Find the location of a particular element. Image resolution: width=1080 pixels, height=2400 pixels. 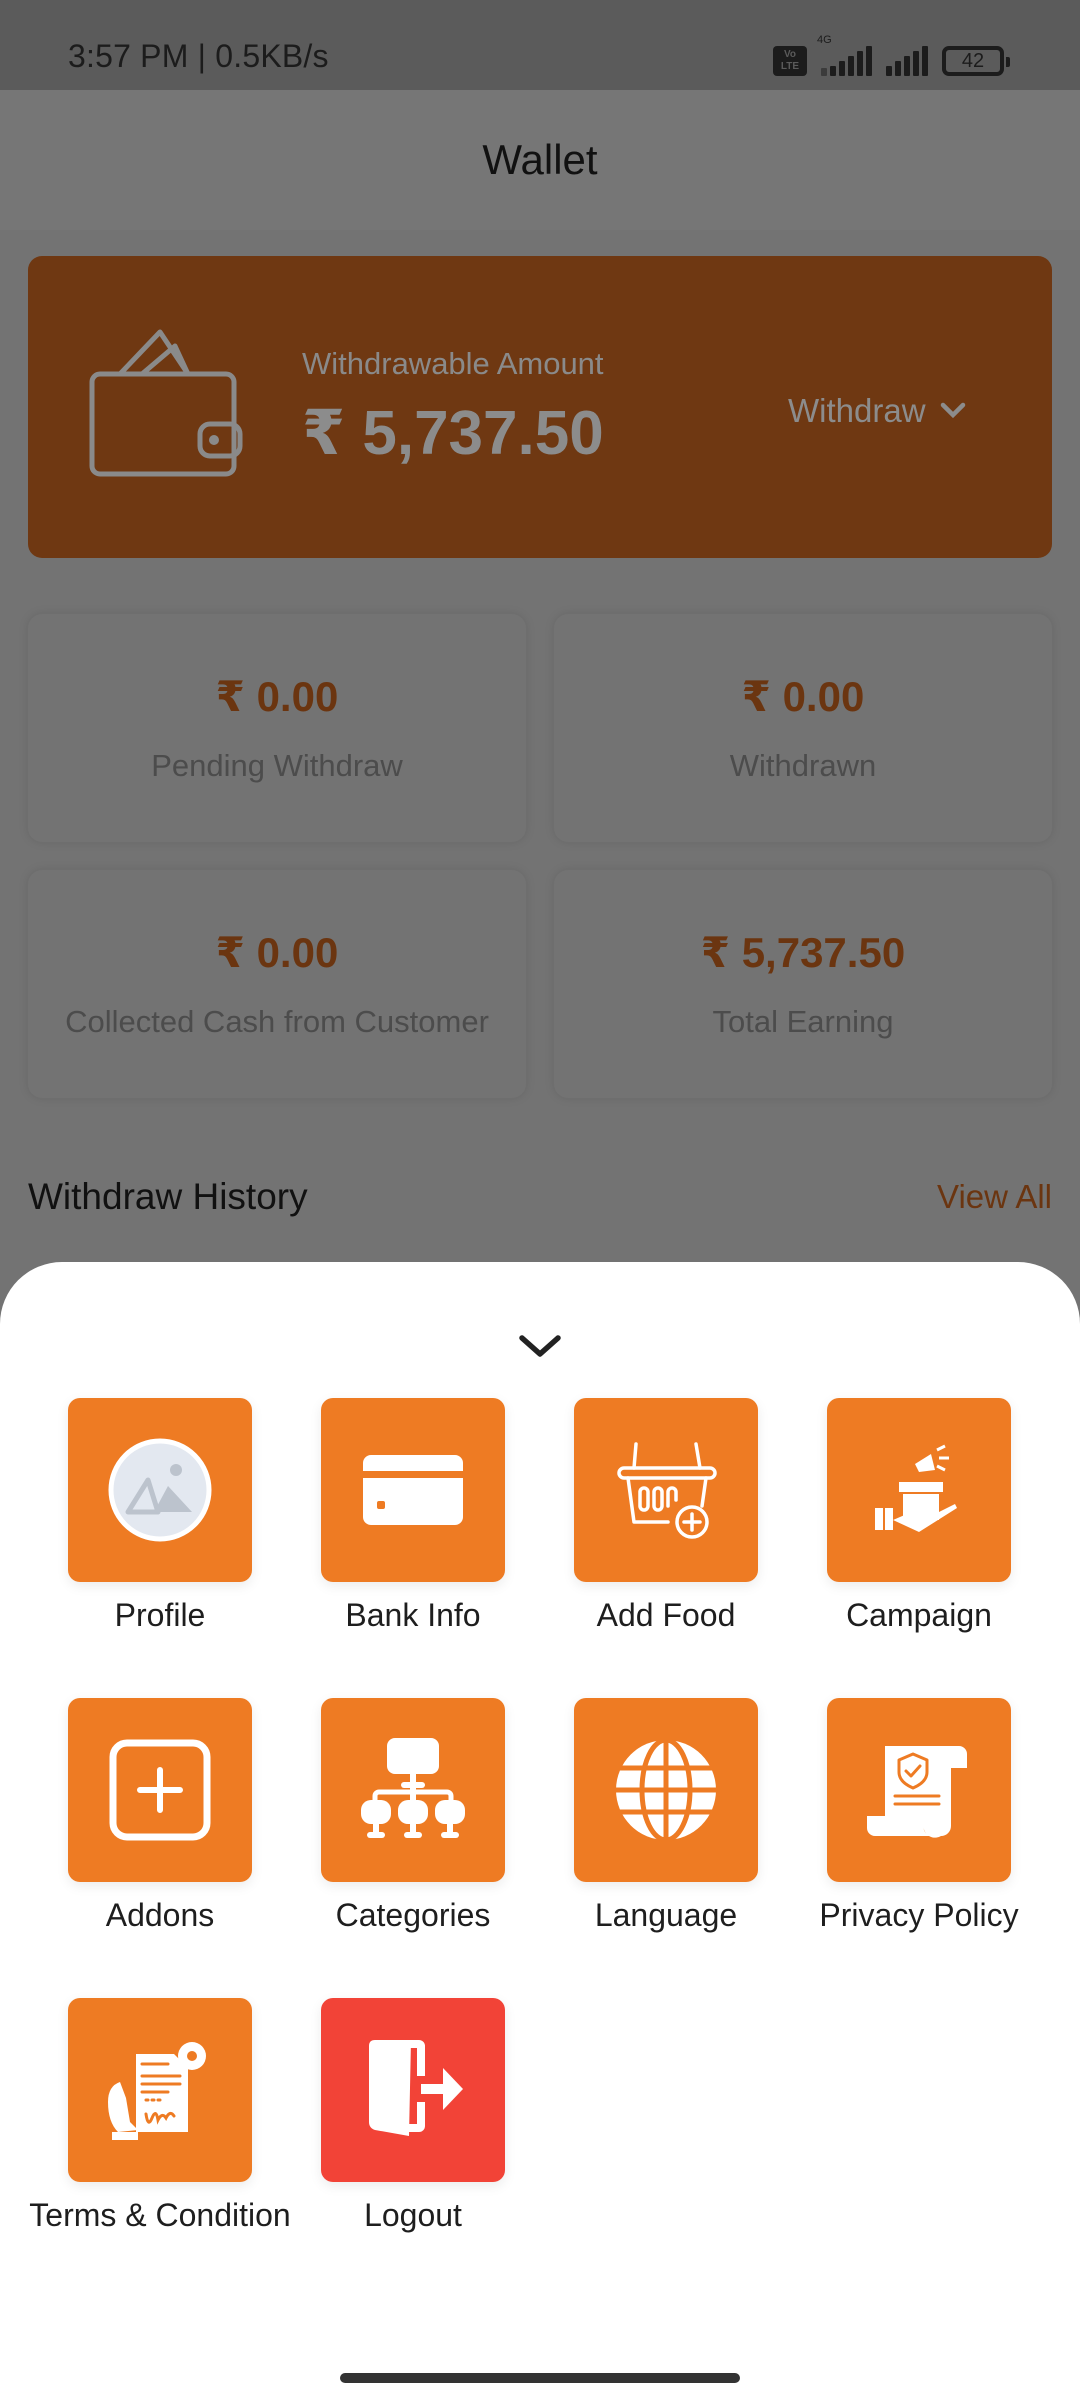

page-title: Wallet is located at coordinates (540, 159).